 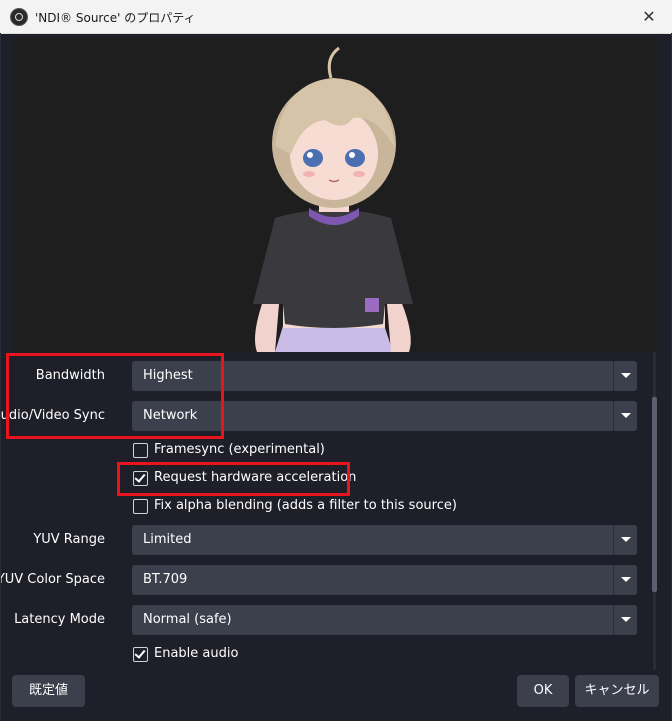 I want to click on yuv-color-space-label: YUV Color Space, so click(x=52, y=579).